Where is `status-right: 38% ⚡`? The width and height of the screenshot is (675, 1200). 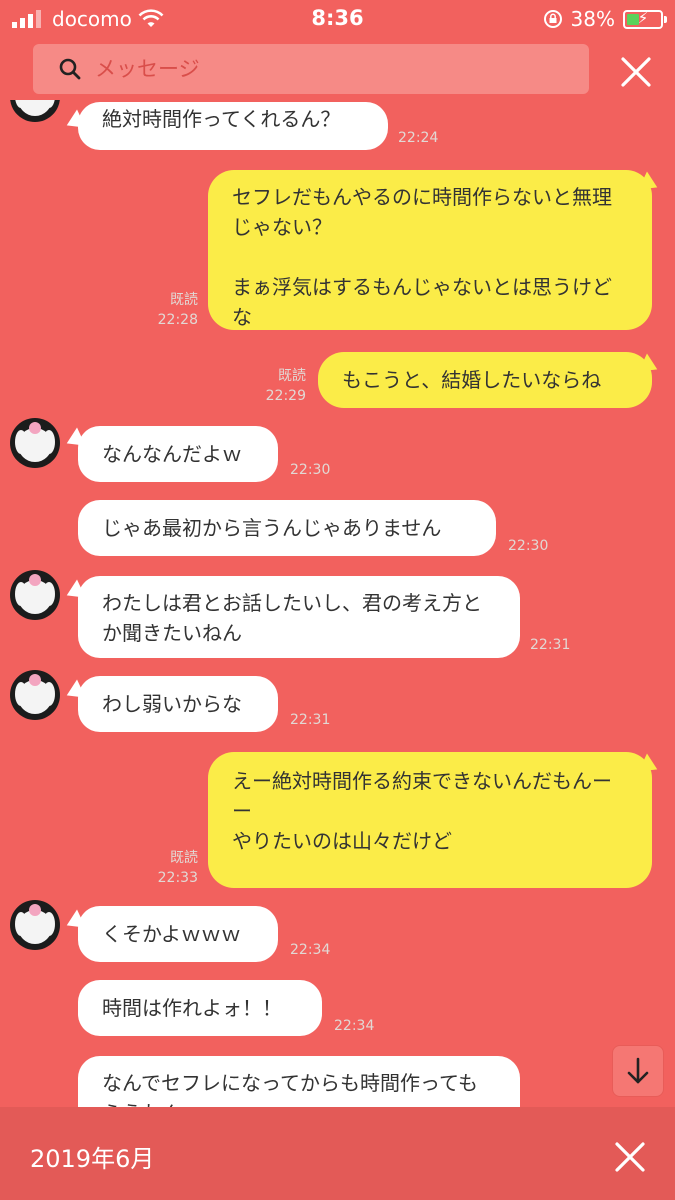
status-right: 38% ⚡ is located at coordinates (605, 19).